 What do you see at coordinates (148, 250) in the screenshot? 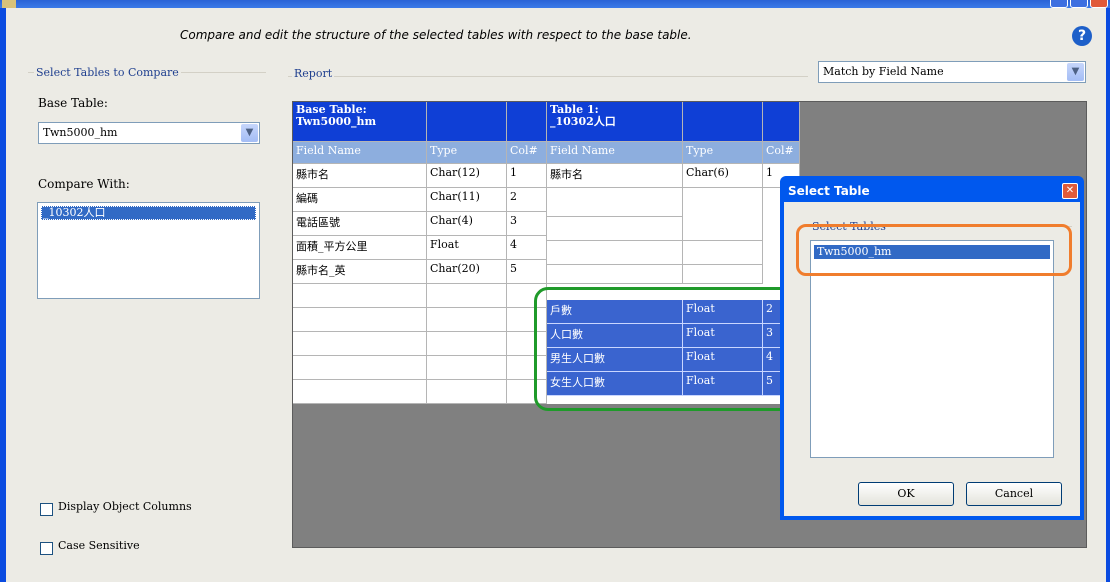
I see `compare-with-list: _10302人口` at bounding box center [148, 250].